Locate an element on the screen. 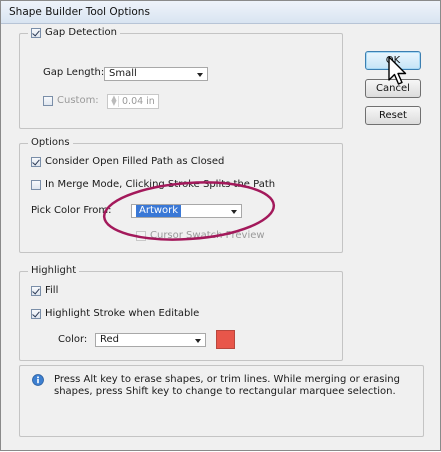  gap-detection-checkbox-row: Gap Detection is located at coordinates (74, 32).